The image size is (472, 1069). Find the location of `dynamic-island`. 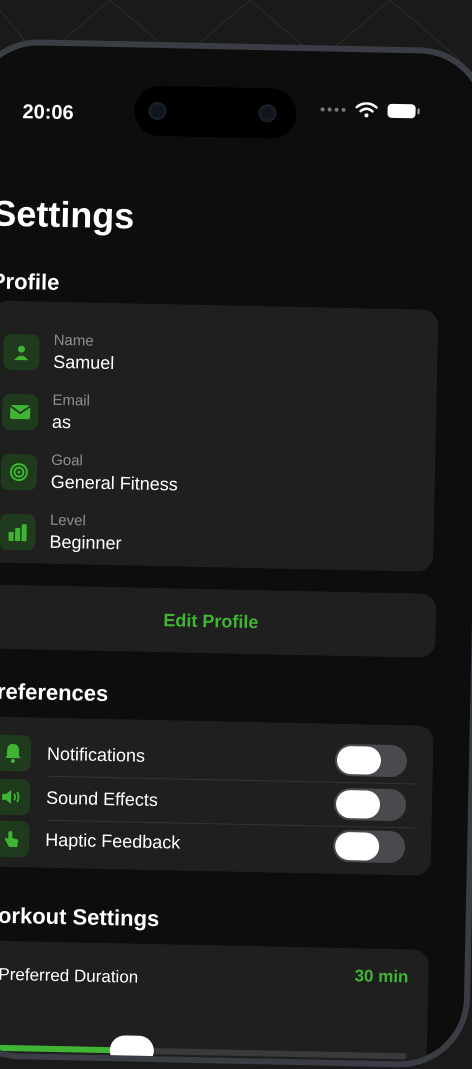

dynamic-island is located at coordinates (215, 112).